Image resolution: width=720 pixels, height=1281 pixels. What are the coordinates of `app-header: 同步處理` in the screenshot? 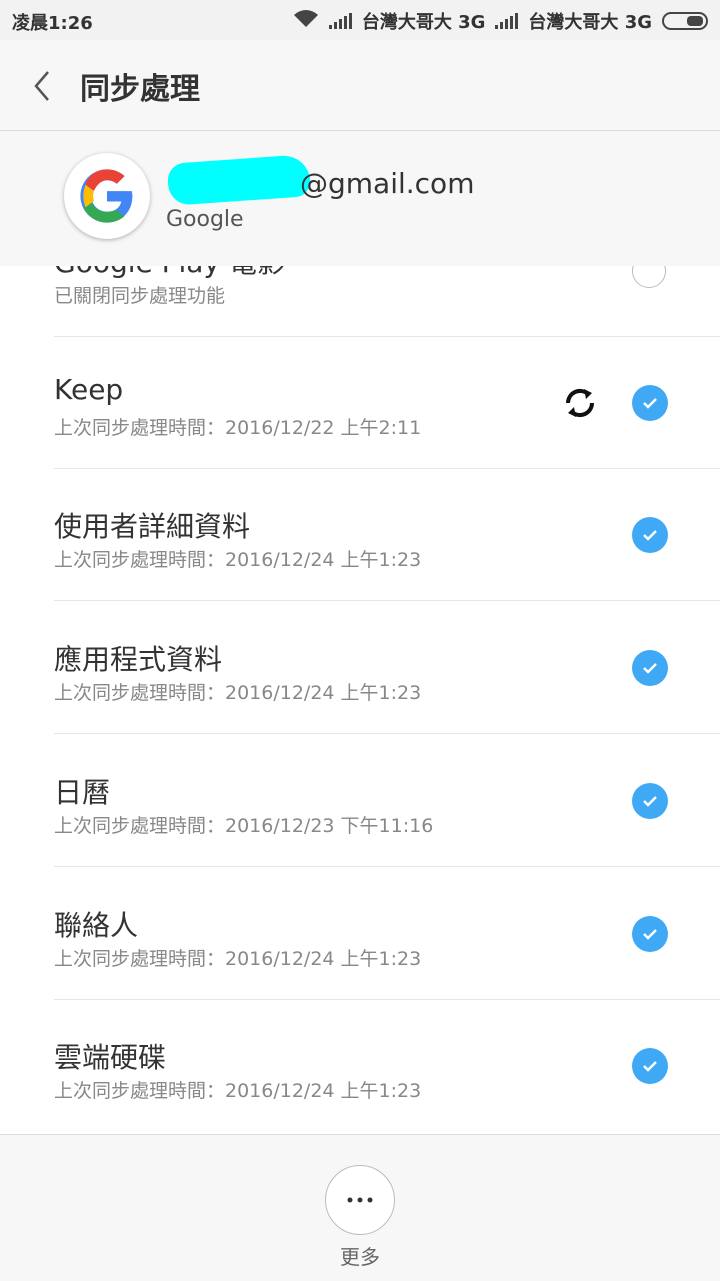 It's located at (360, 85).